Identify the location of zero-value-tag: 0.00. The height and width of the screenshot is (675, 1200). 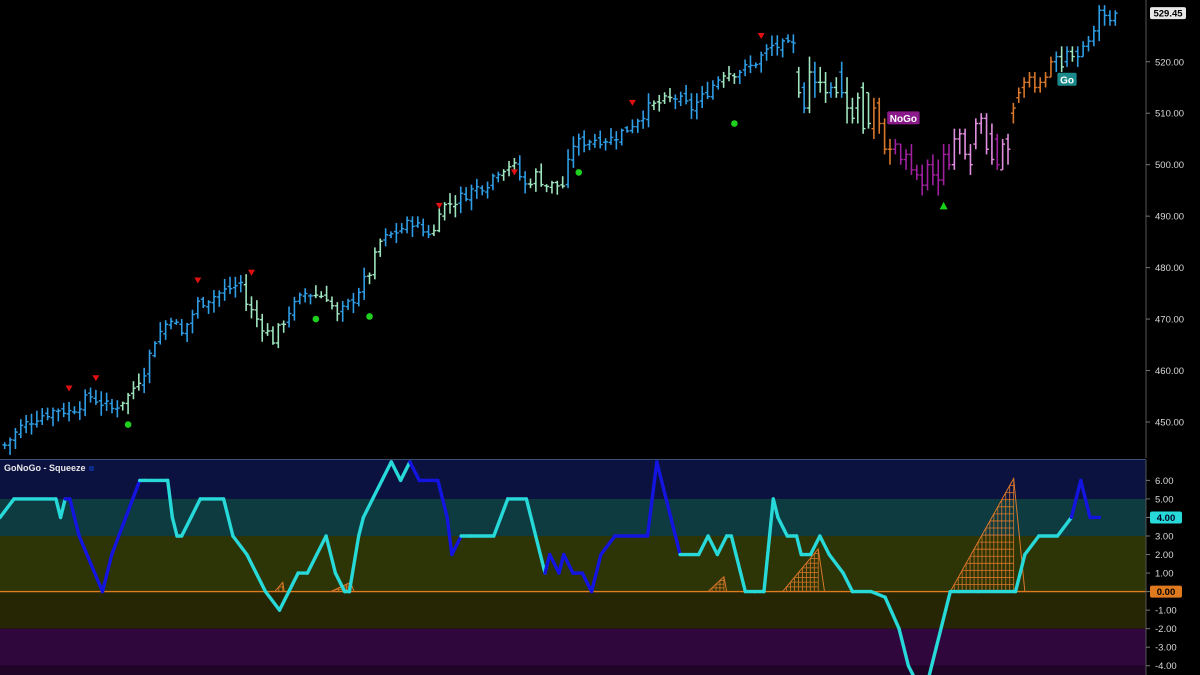
(1166, 591).